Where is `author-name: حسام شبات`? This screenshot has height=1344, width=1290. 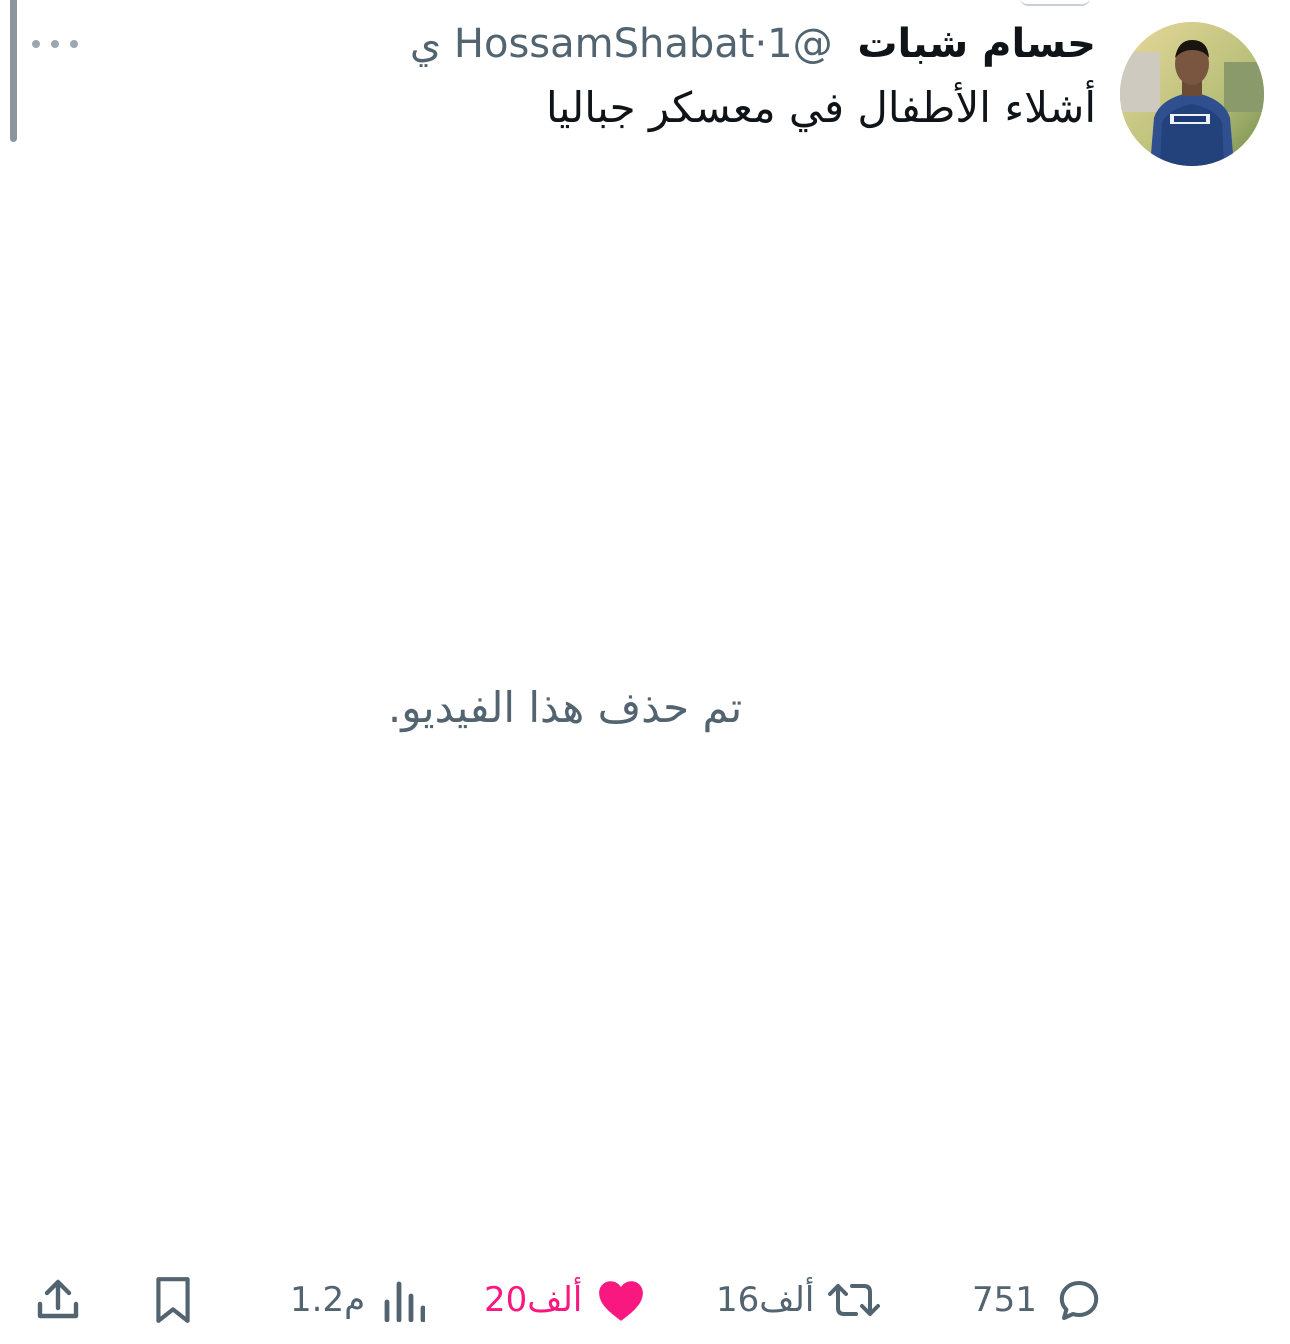 author-name: حسام شبات is located at coordinates (976, 44).